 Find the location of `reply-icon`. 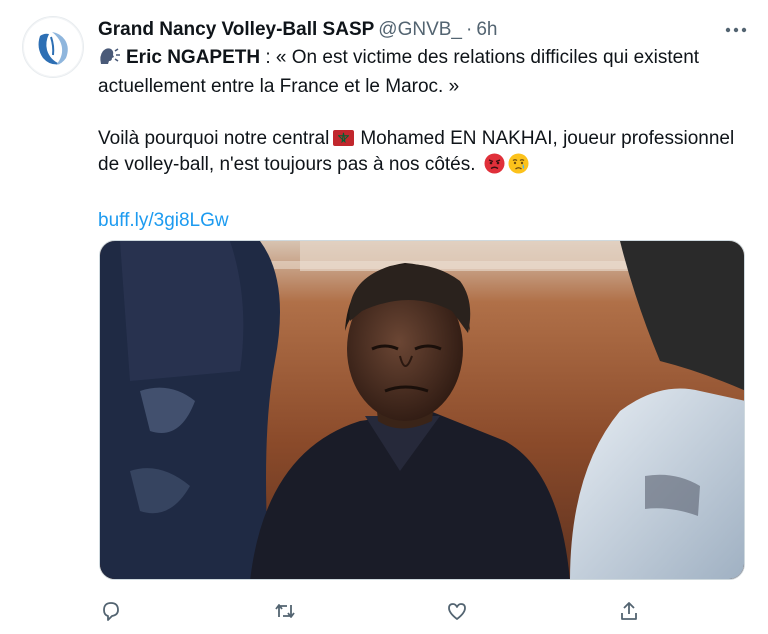

reply-icon is located at coordinates (111, 611).